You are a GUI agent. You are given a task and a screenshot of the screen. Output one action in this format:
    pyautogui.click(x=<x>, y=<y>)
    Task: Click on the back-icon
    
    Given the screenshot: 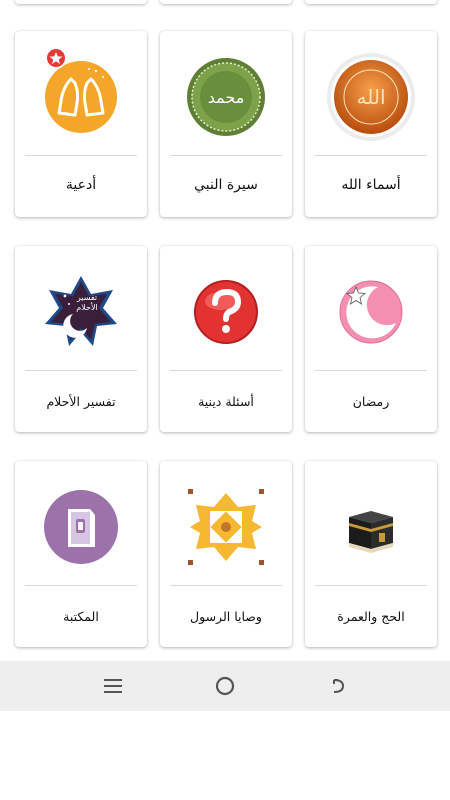 What is the action you would take?
    pyautogui.click(x=338, y=686)
    